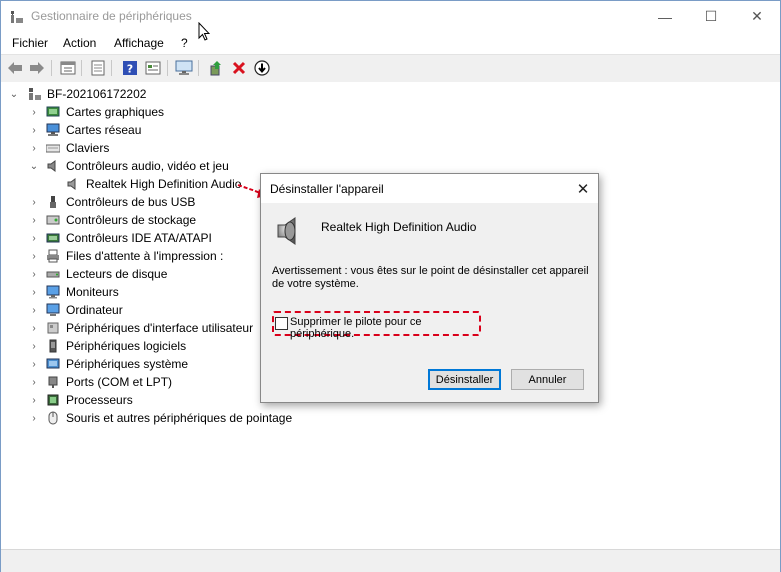  I want to click on update-driver-button, so click(216, 68).